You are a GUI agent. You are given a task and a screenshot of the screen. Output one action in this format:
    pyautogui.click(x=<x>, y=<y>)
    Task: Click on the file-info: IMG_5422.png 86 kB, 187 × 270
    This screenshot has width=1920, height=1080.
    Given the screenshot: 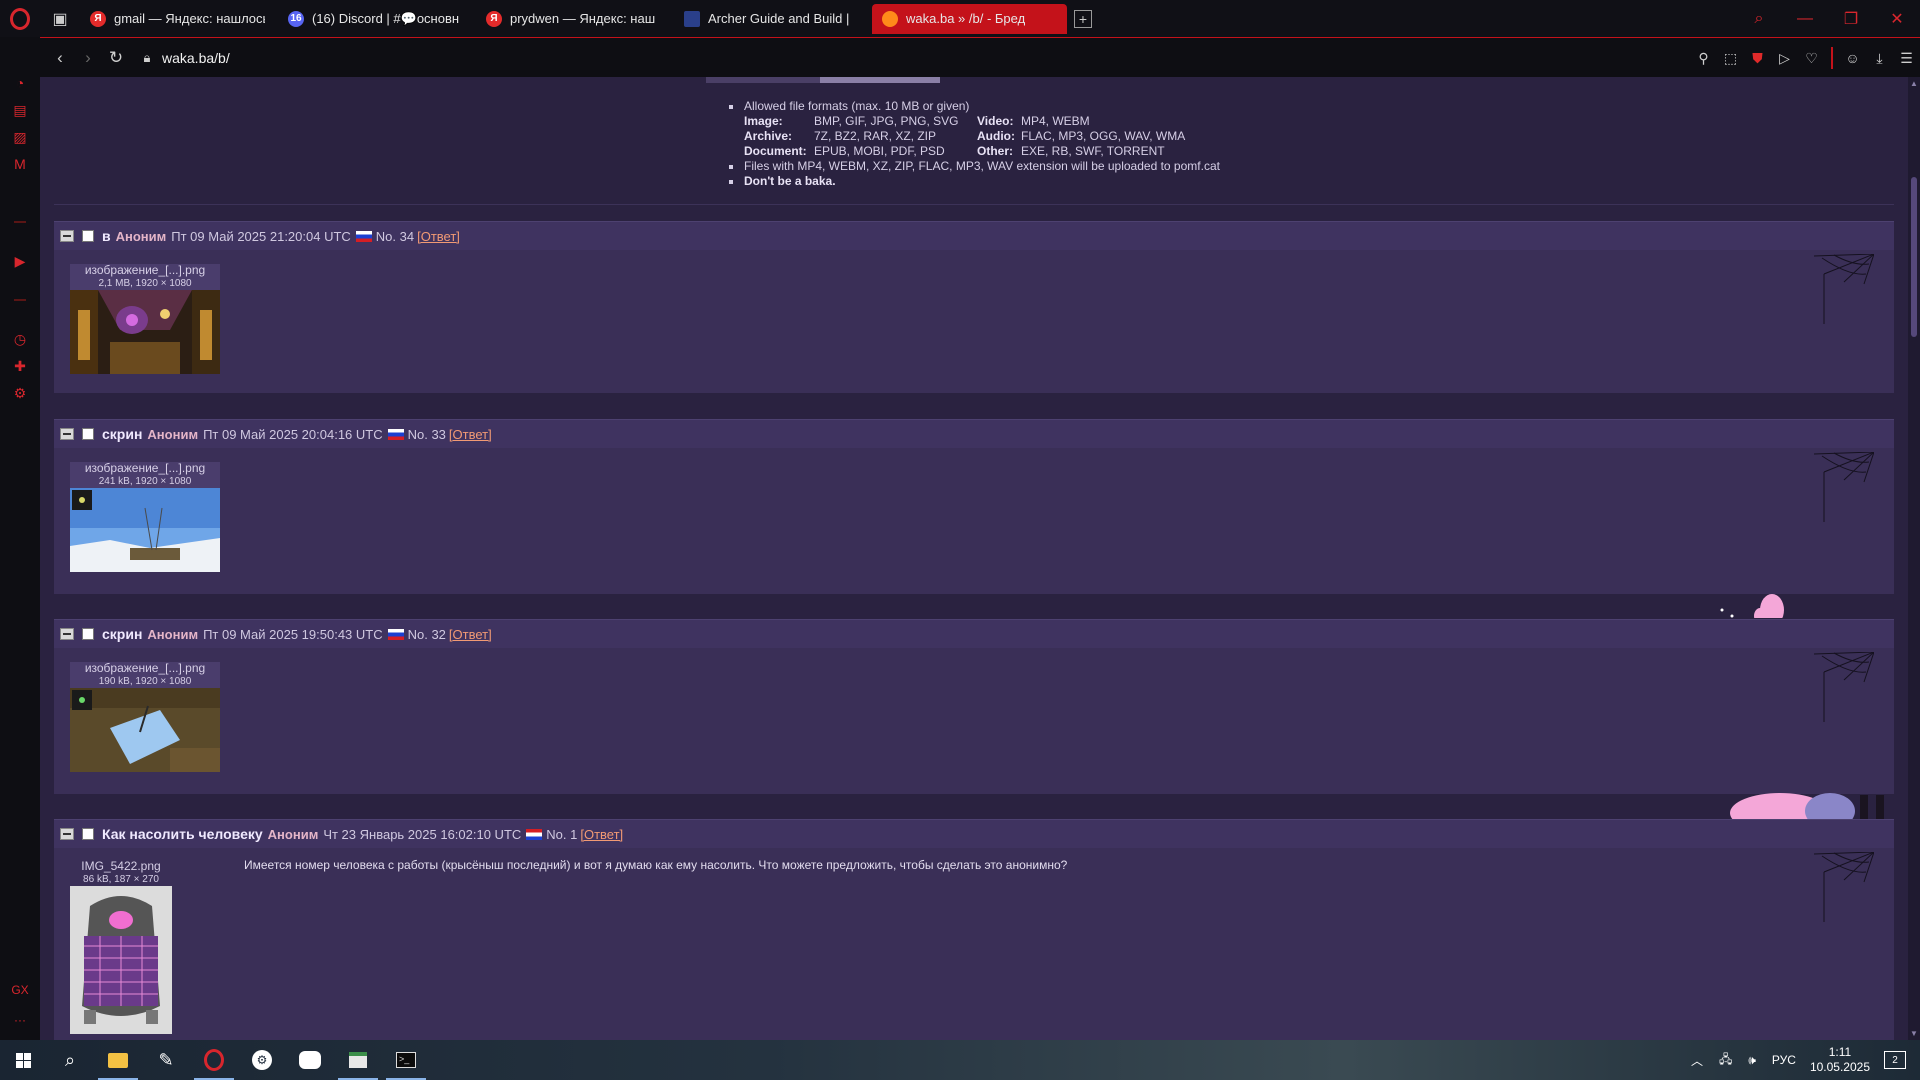 What is the action you would take?
    pyautogui.click(x=121, y=873)
    